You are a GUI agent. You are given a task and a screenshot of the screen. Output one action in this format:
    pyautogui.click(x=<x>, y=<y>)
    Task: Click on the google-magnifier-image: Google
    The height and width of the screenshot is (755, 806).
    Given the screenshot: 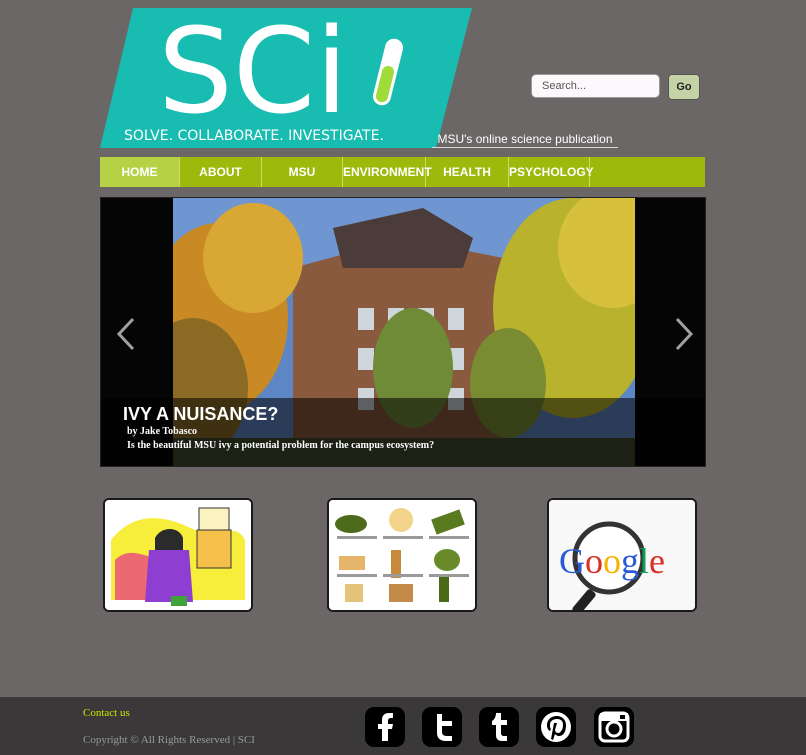 What is the action you would take?
    pyautogui.click(x=622, y=555)
    